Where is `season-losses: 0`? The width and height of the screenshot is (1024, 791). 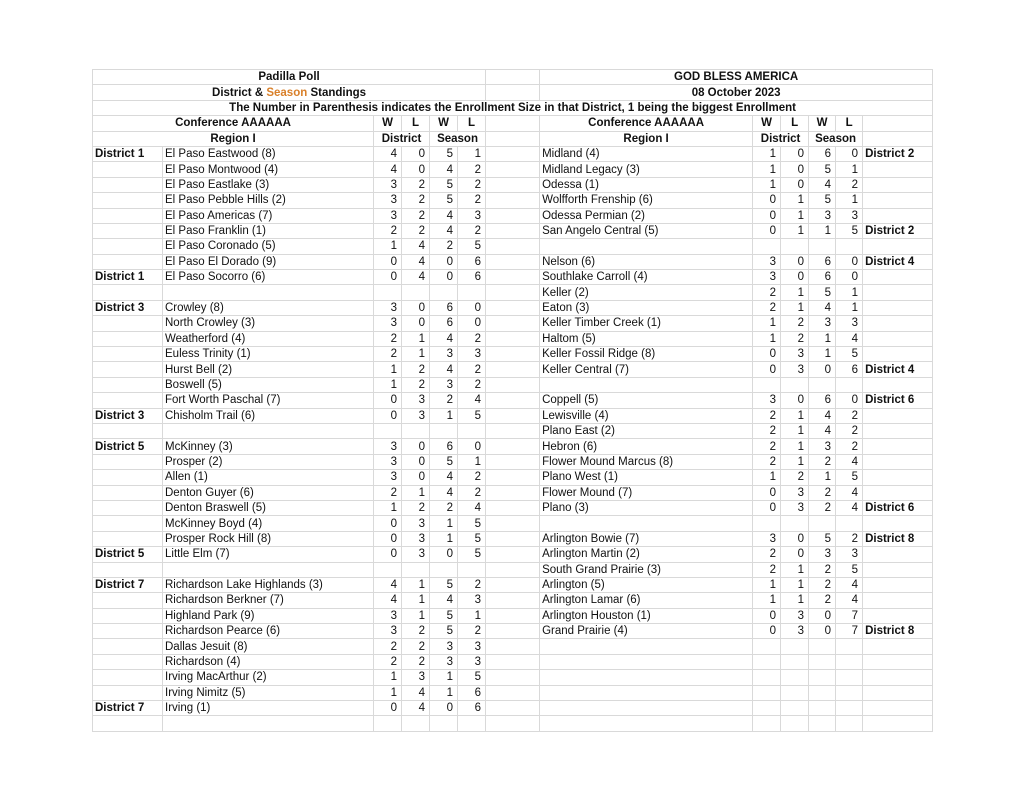 season-losses: 0 is located at coordinates (849, 277).